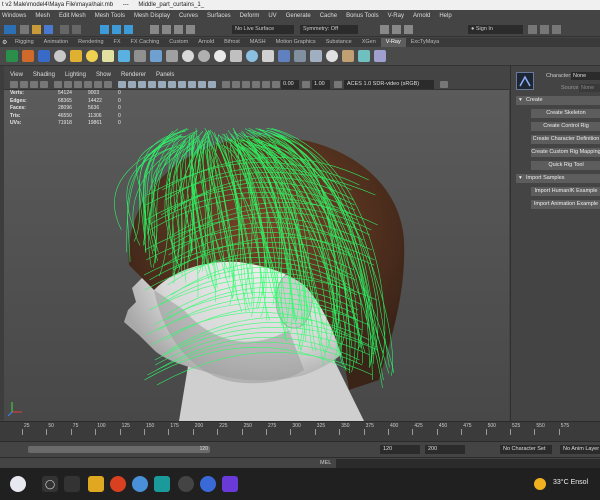 The height and width of the screenshot is (500, 600). I want to click on backface-culling-icon, so click(256, 84).